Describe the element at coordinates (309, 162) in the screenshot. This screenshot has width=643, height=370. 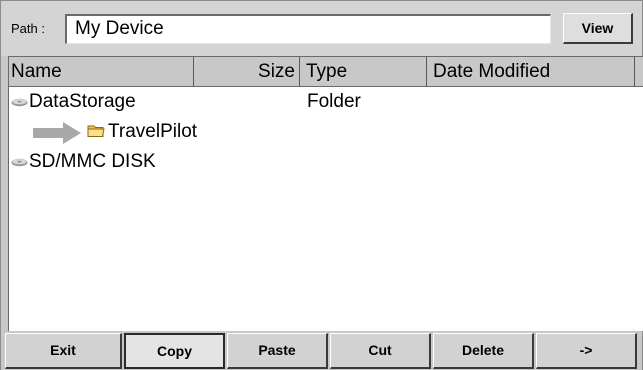
I see `list-item-sd-mmc-disk: SD/MMC DISK` at that location.